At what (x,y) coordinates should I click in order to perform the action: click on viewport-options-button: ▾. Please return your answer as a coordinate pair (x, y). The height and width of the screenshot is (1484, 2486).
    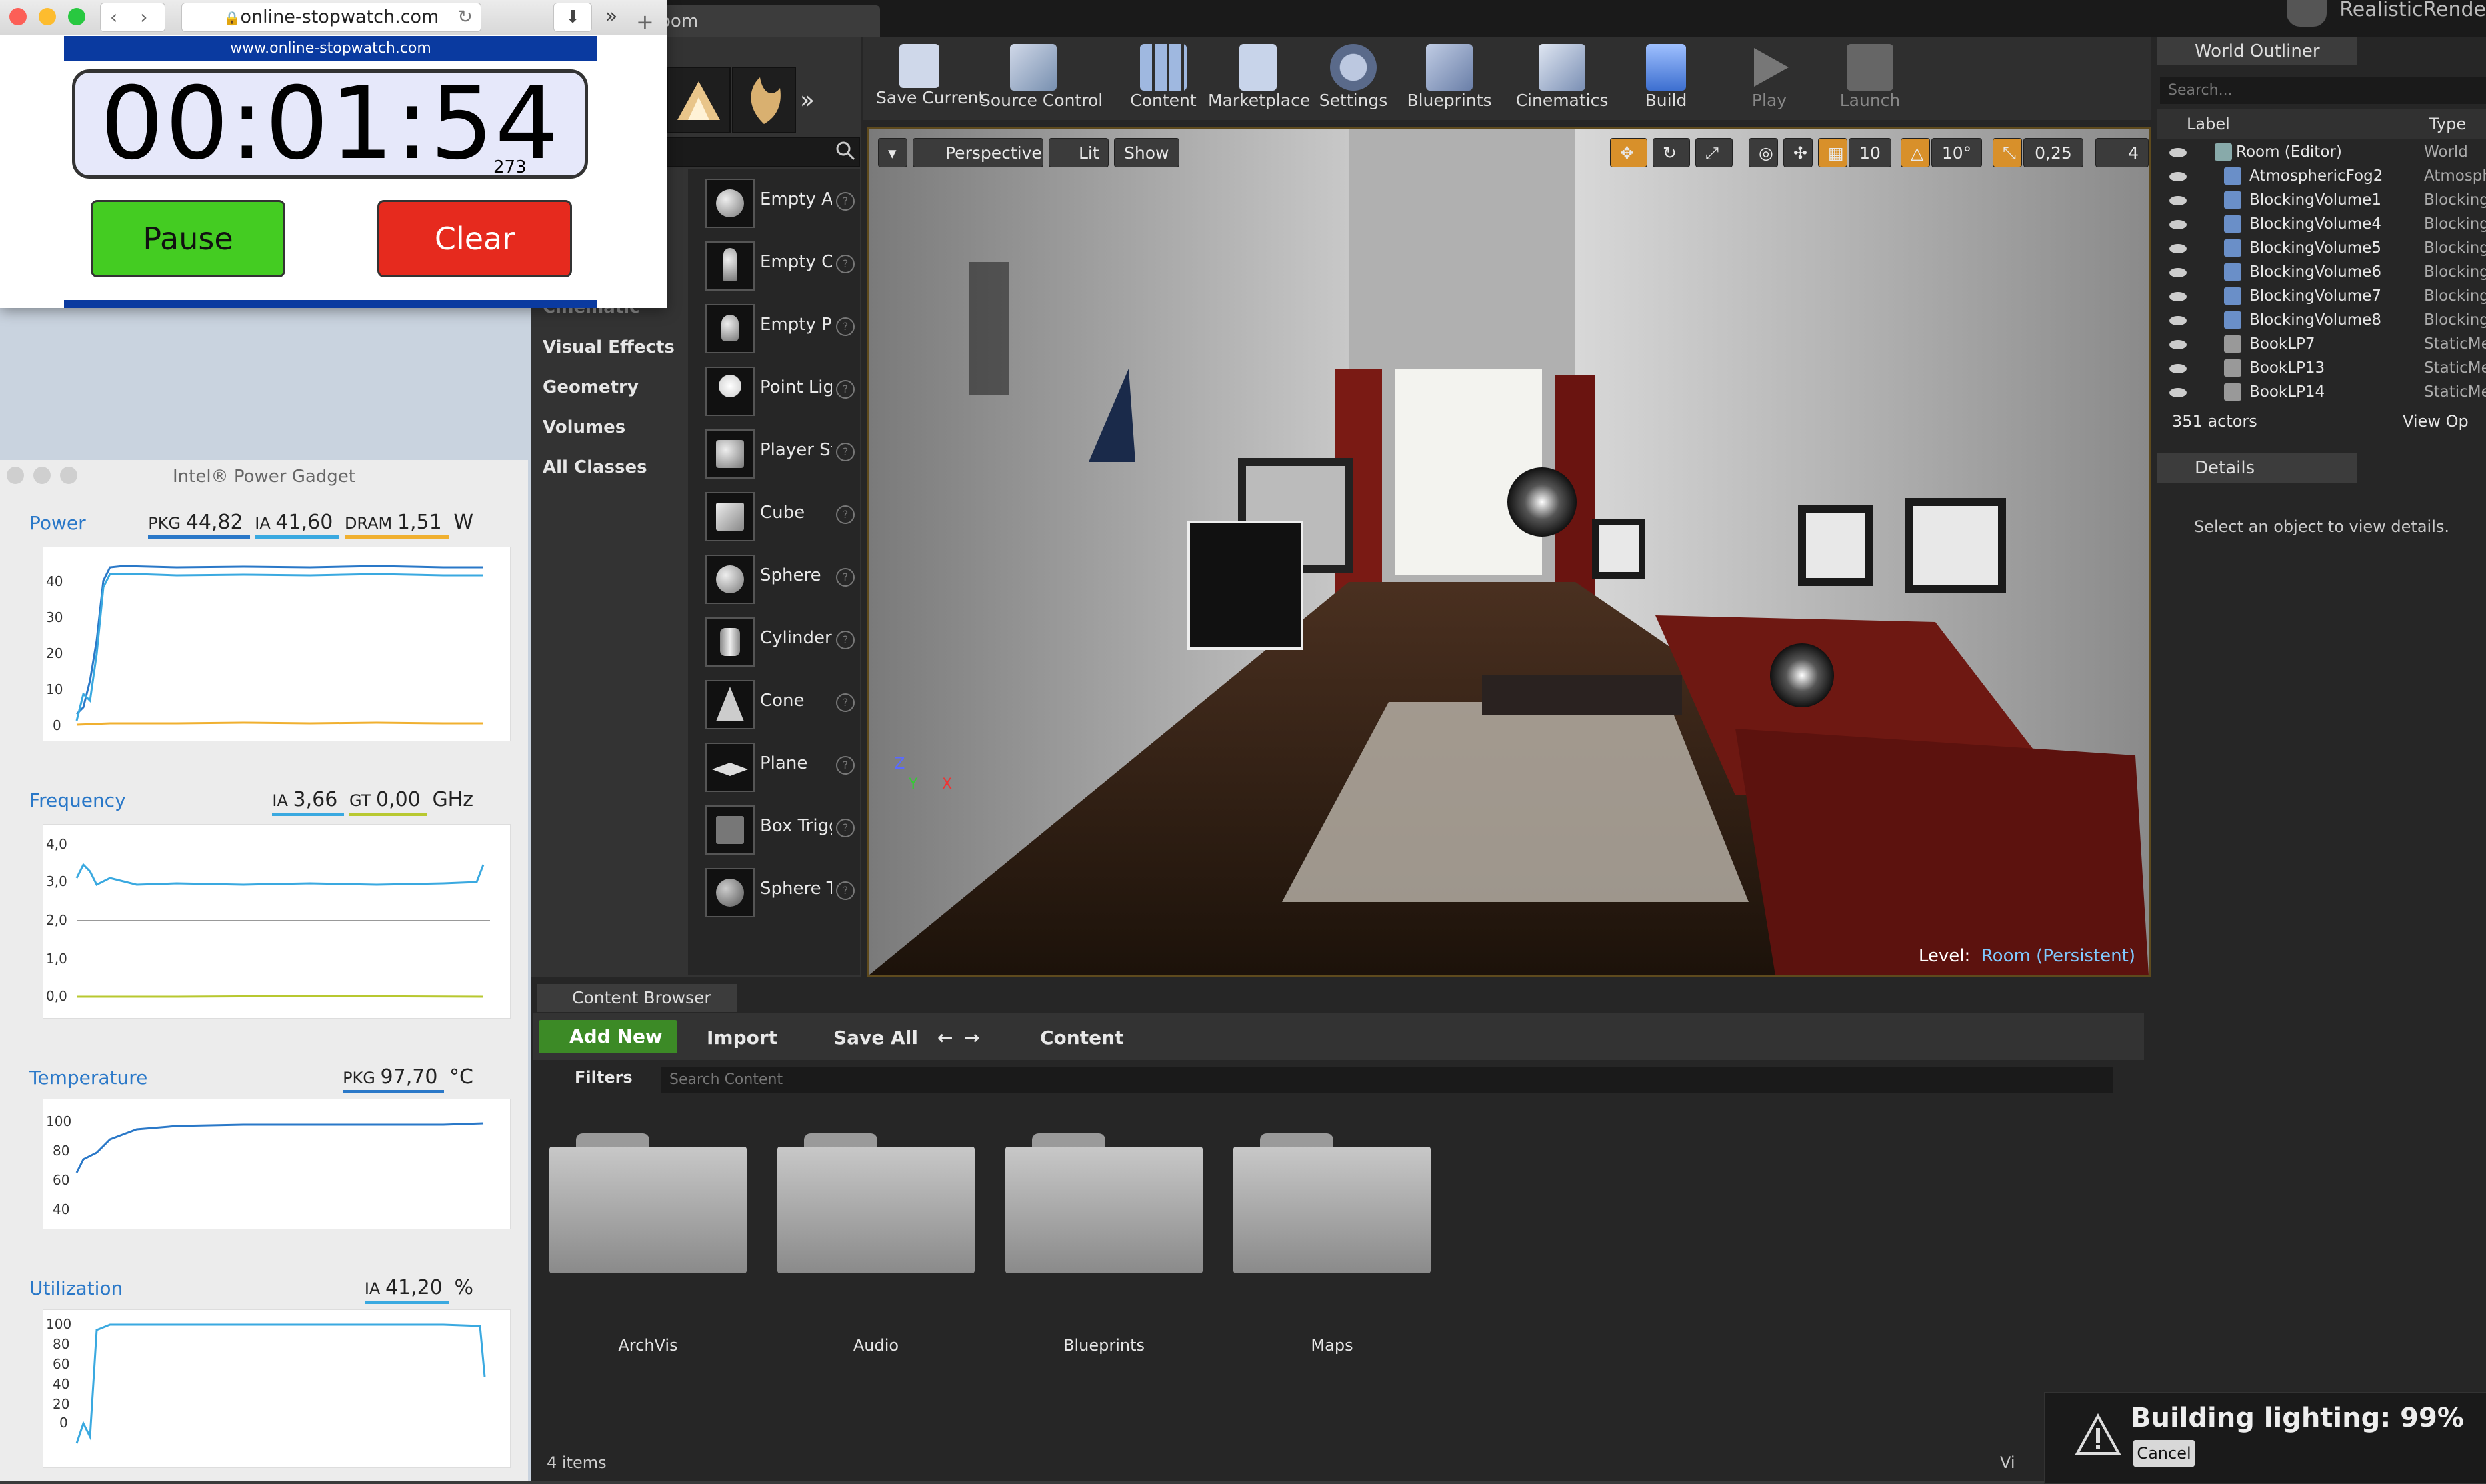
    Looking at the image, I should click on (892, 152).